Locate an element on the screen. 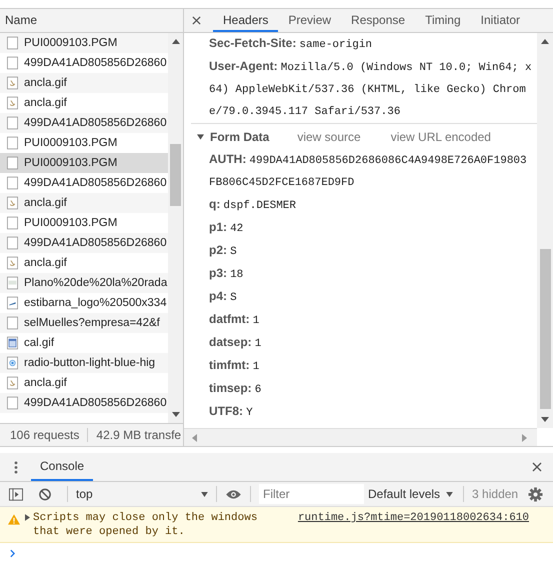 The image size is (553, 569). form-field-line: timsep: 6 is located at coordinates (235, 389).